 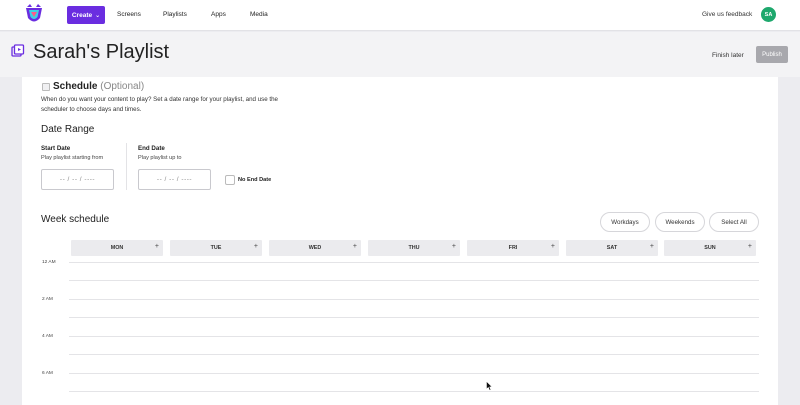 I want to click on day-header-wed: WED +, so click(x=315, y=248).